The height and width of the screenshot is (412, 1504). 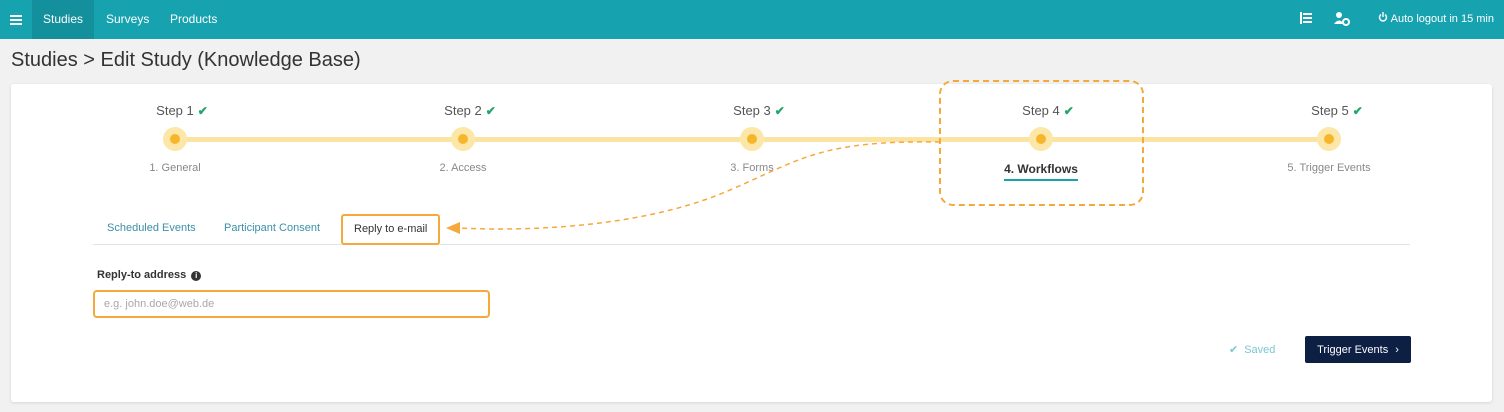 I want to click on step-5-label: 5. Trigger Events, so click(x=1329, y=168).